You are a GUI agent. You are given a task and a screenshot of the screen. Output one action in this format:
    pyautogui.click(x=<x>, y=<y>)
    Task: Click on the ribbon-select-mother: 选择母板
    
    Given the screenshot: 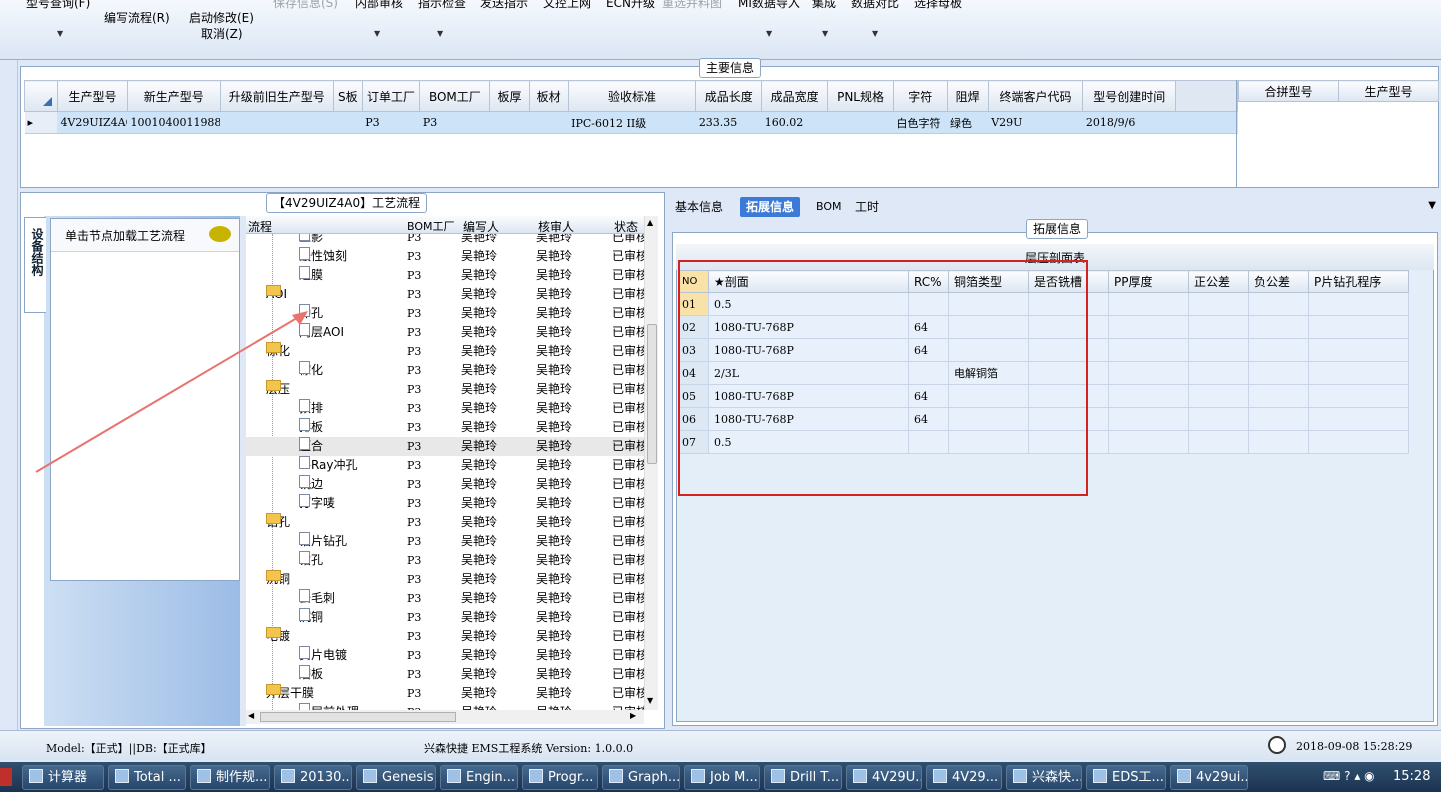 What is the action you would take?
    pyautogui.click(x=938, y=5)
    